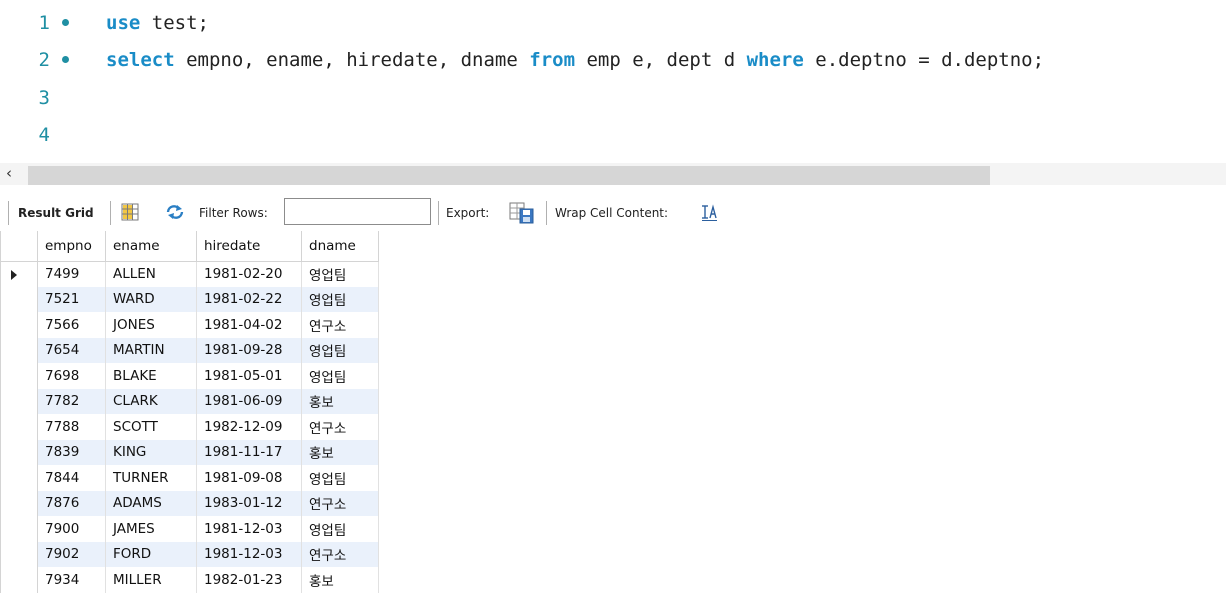 The height and width of the screenshot is (606, 1226). What do you see at coordinates (710, 214) in the screenshot?
I see `wrap-cell-icon` at bounding box center [710, 214].